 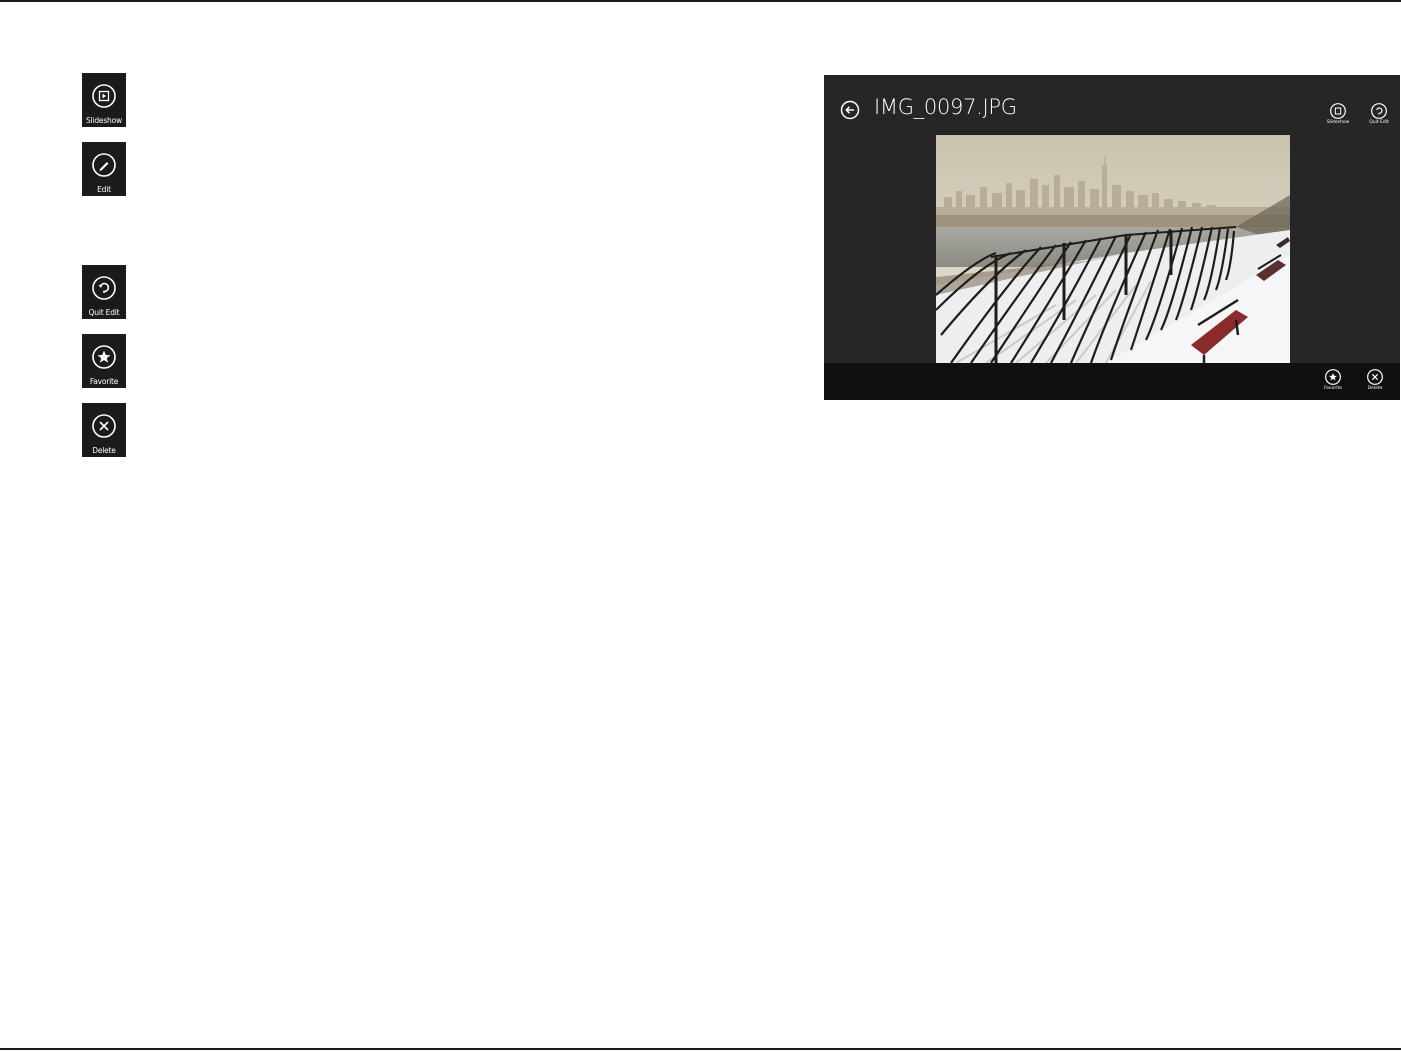 I want to click on edit-label: Edit, so click(x=104, y=189).